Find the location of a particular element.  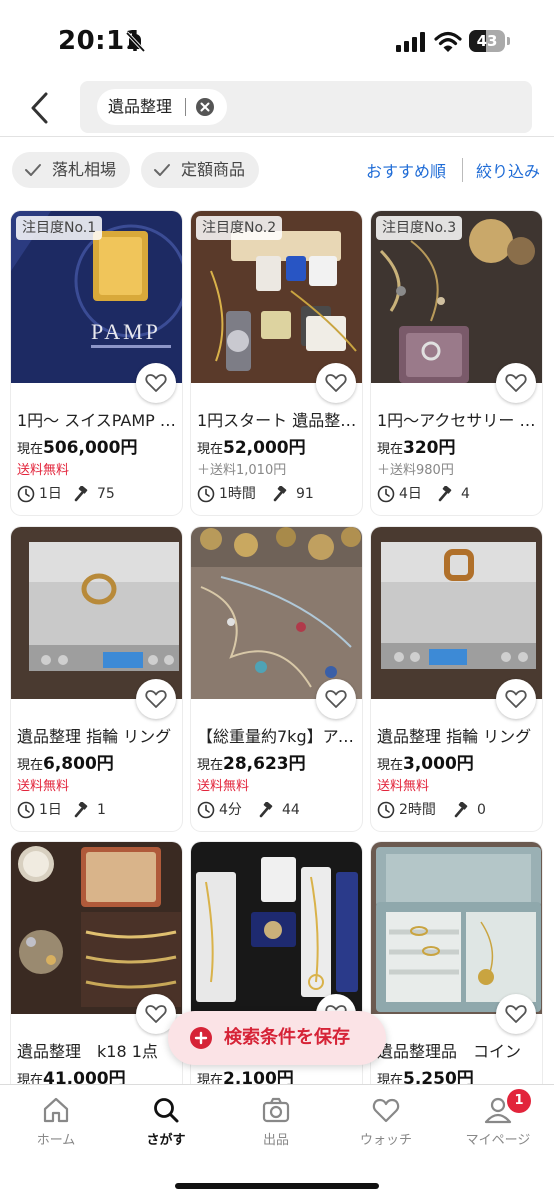

tab-label: さがす is located at coordinates (166, 1140).